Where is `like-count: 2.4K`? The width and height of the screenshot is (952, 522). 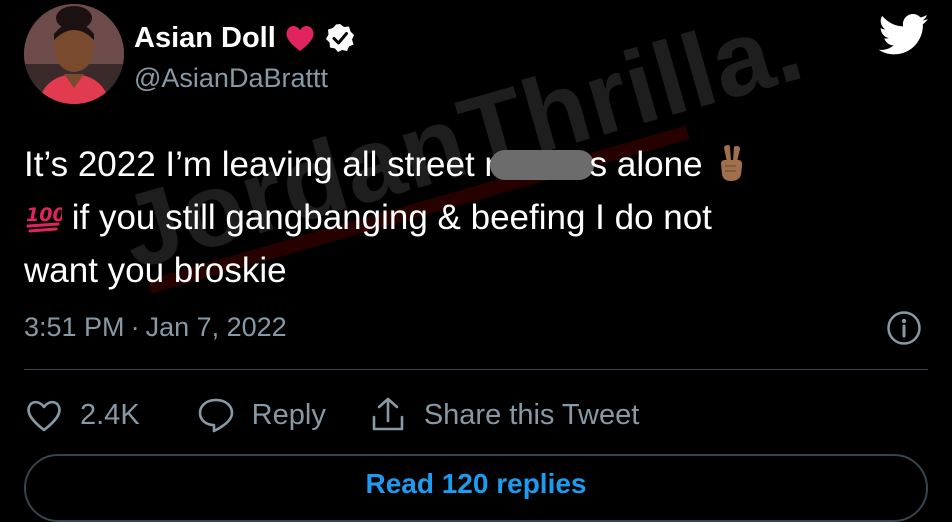 like-count: 2.4K is located at coordinates (110, 415).